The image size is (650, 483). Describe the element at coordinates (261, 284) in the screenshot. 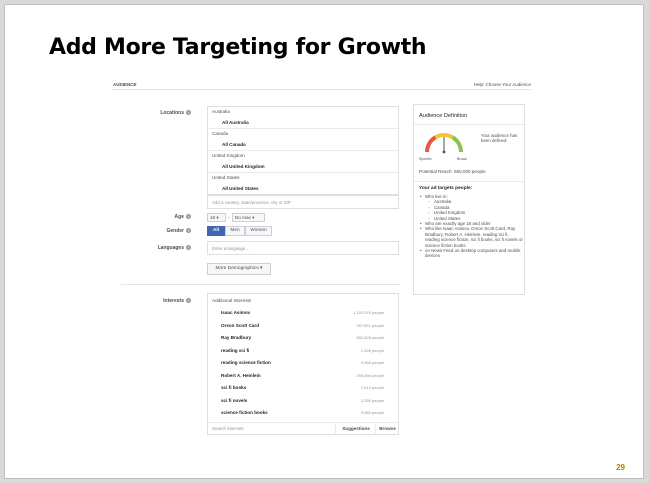

I see `section-divider` at that location.